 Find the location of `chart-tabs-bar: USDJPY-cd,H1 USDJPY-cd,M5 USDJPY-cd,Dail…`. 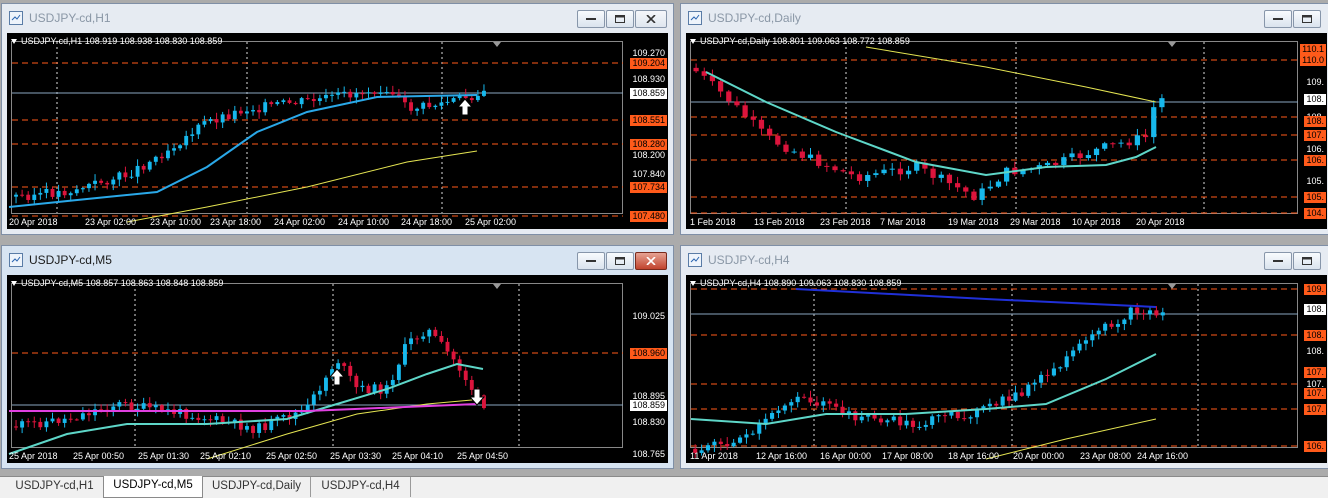

chart-tabs-bar: USDJPY-cd,H1 USDJPY-cd,M5 USDJPY-cd,Dail… is located at coordinates (664, 487).